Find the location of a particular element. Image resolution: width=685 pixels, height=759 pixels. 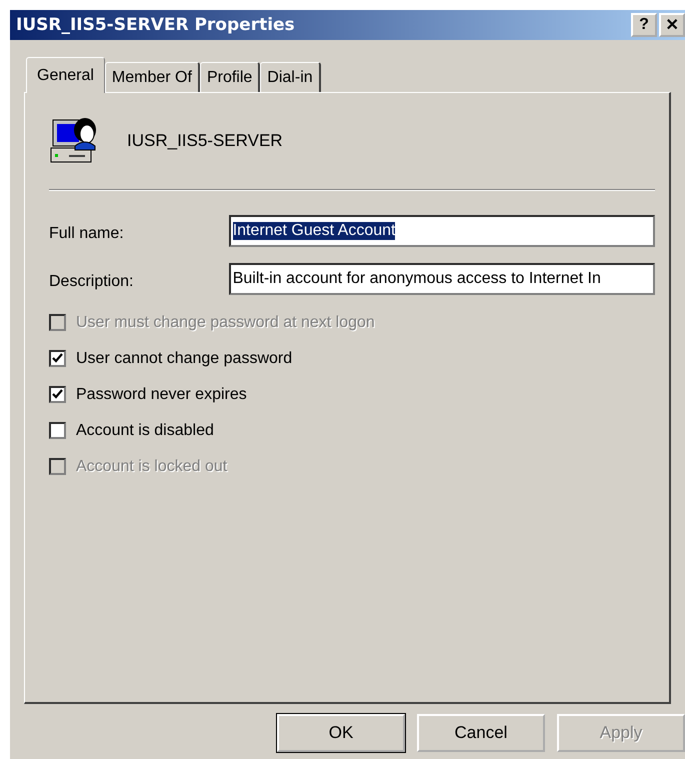

checkbox-label: Account is disabled is located at coordinates (145, 431).